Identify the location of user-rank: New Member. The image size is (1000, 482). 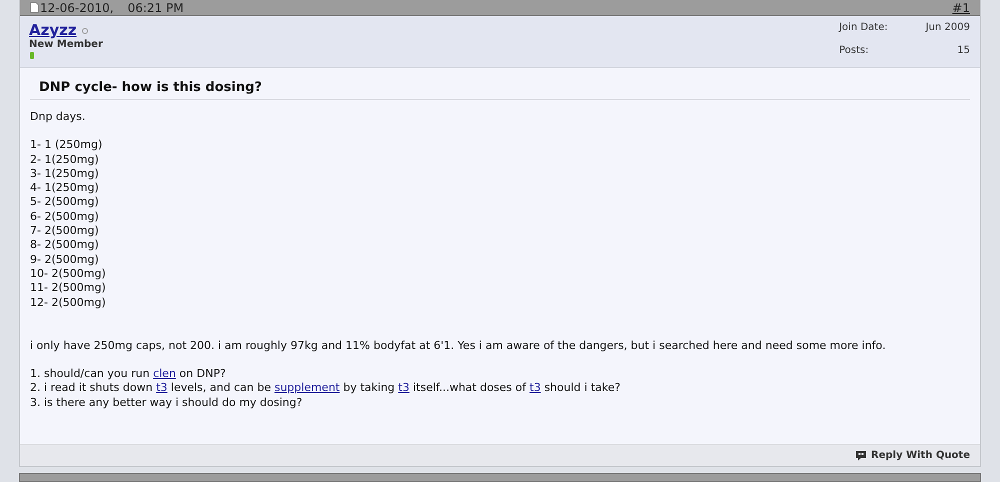
(66, 45).